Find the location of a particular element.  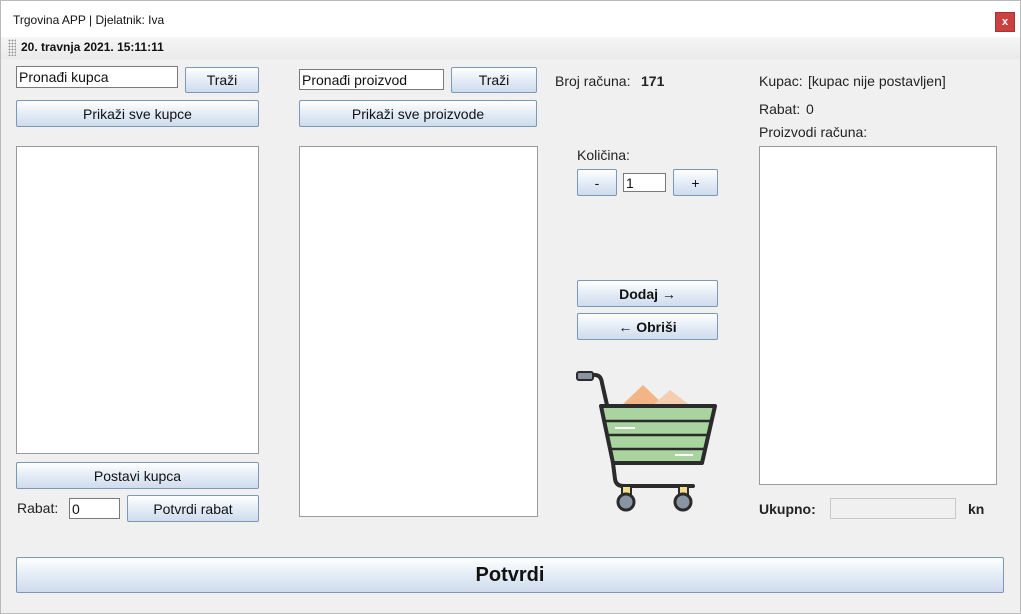

invoice-products-label: Proizvodi računa: is located at coordinates (813, 132).